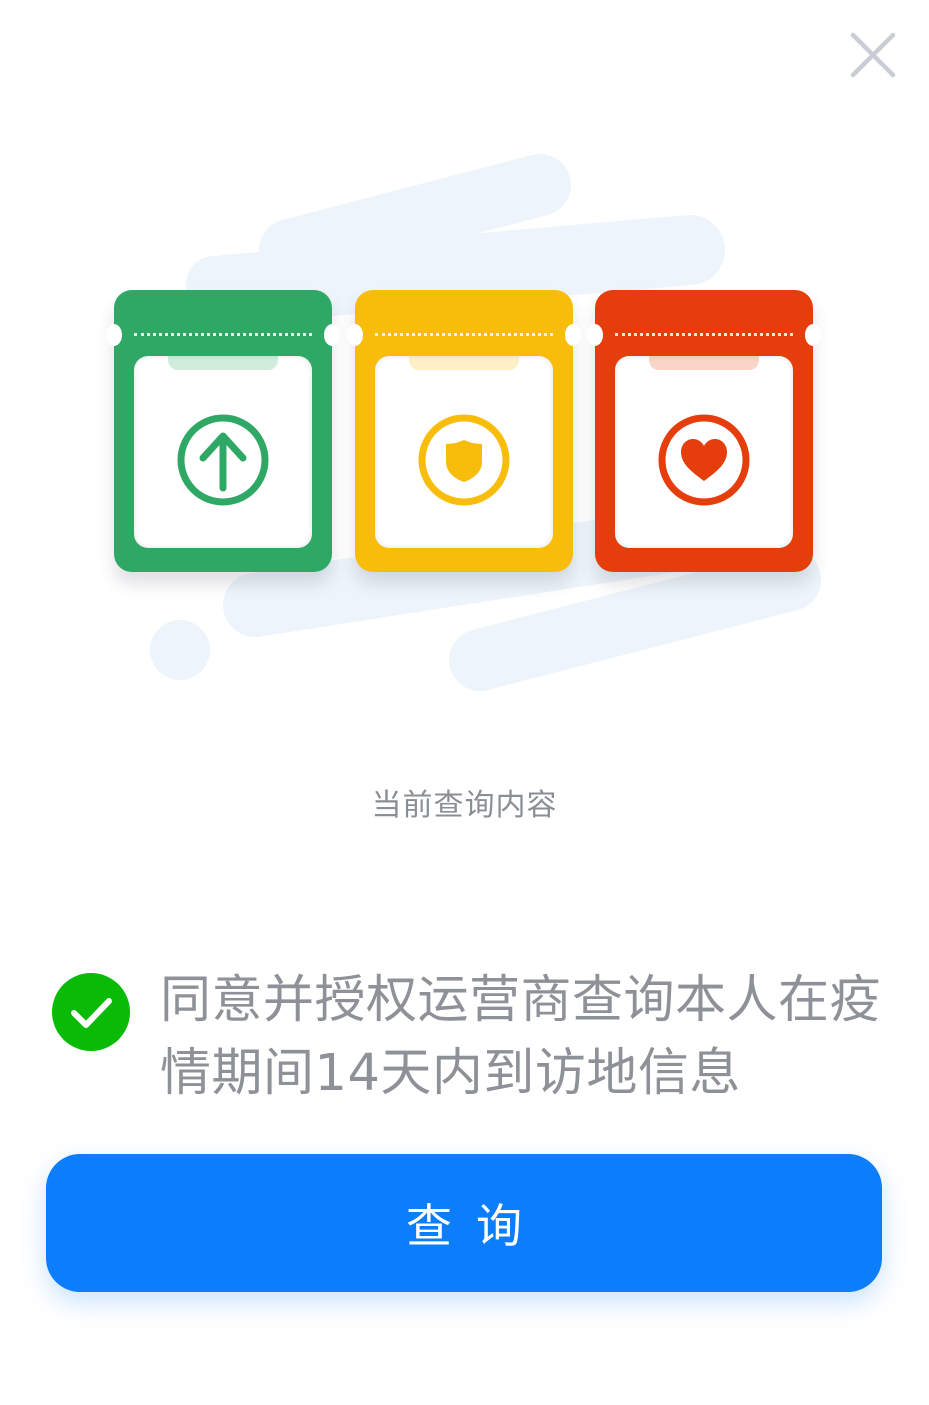 The image size is (929, 1405). What do you see at coordinates (873, 55) in the screenshot?
I see `close-icon` at bounding box center [873, 55].